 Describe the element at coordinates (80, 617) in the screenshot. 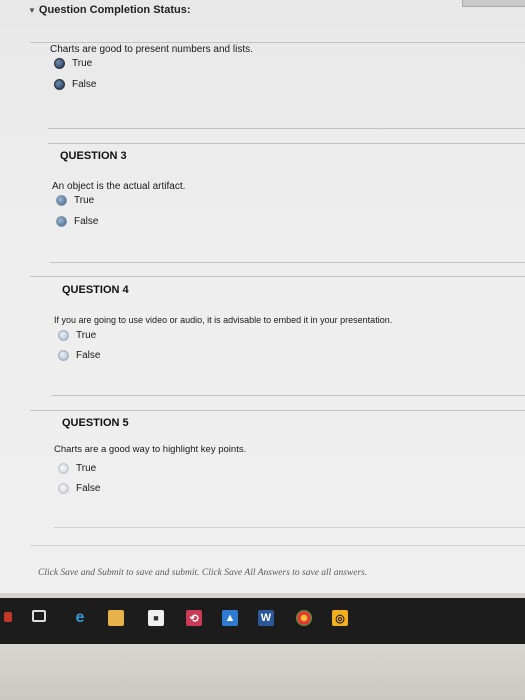

I see `edge-icon: e` at that location.